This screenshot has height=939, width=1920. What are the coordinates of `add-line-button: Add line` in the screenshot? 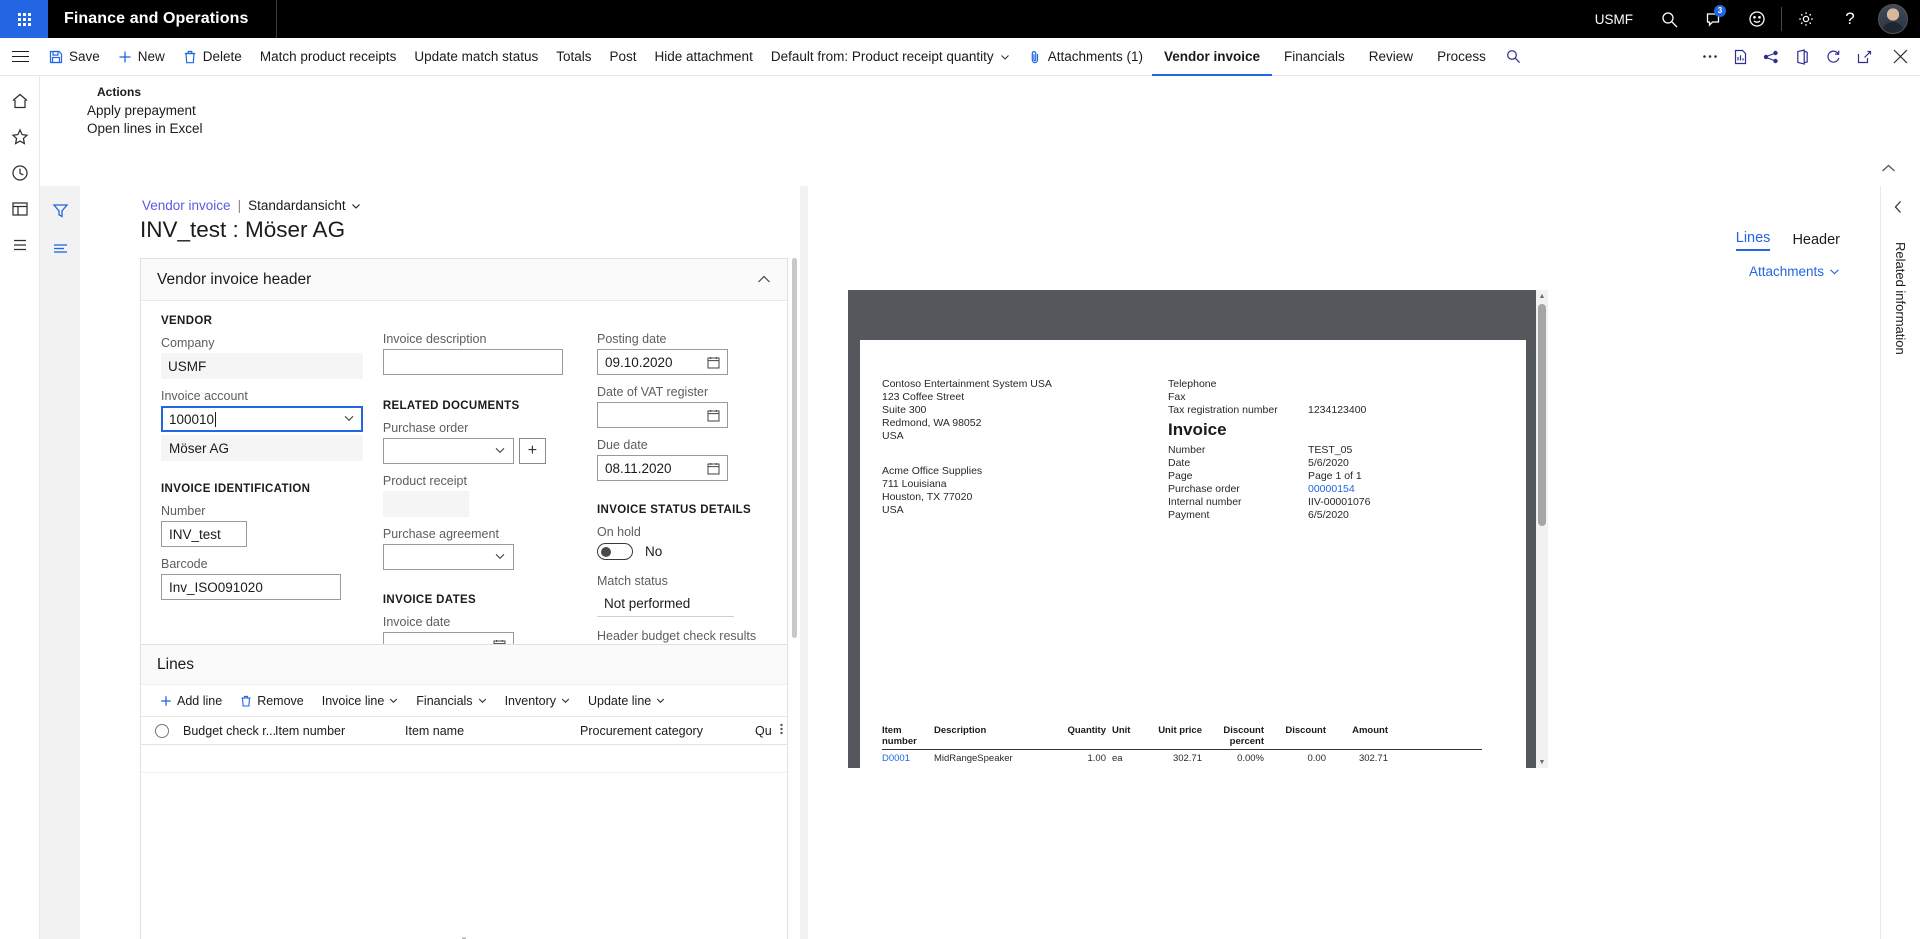 It's located at (191, 701).